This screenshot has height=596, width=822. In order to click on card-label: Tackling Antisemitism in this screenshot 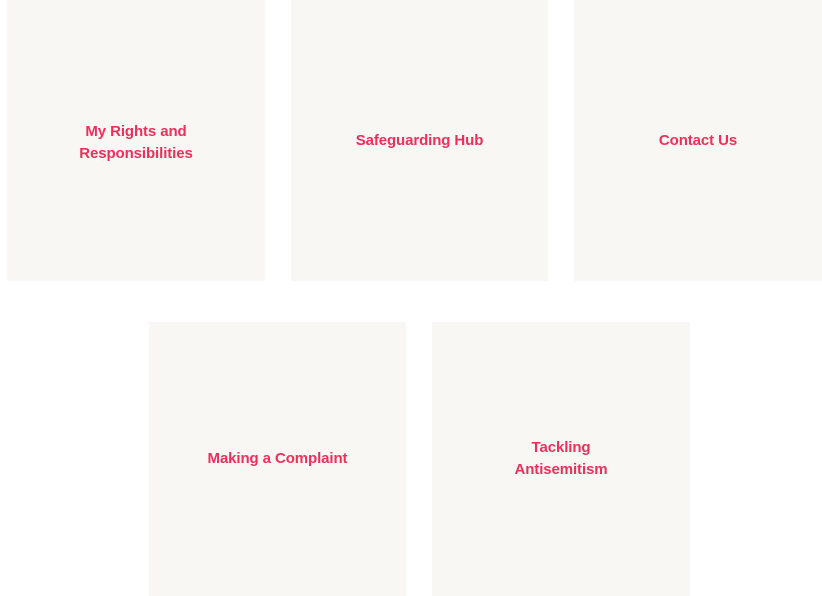, I will do `click(561, 458)`.